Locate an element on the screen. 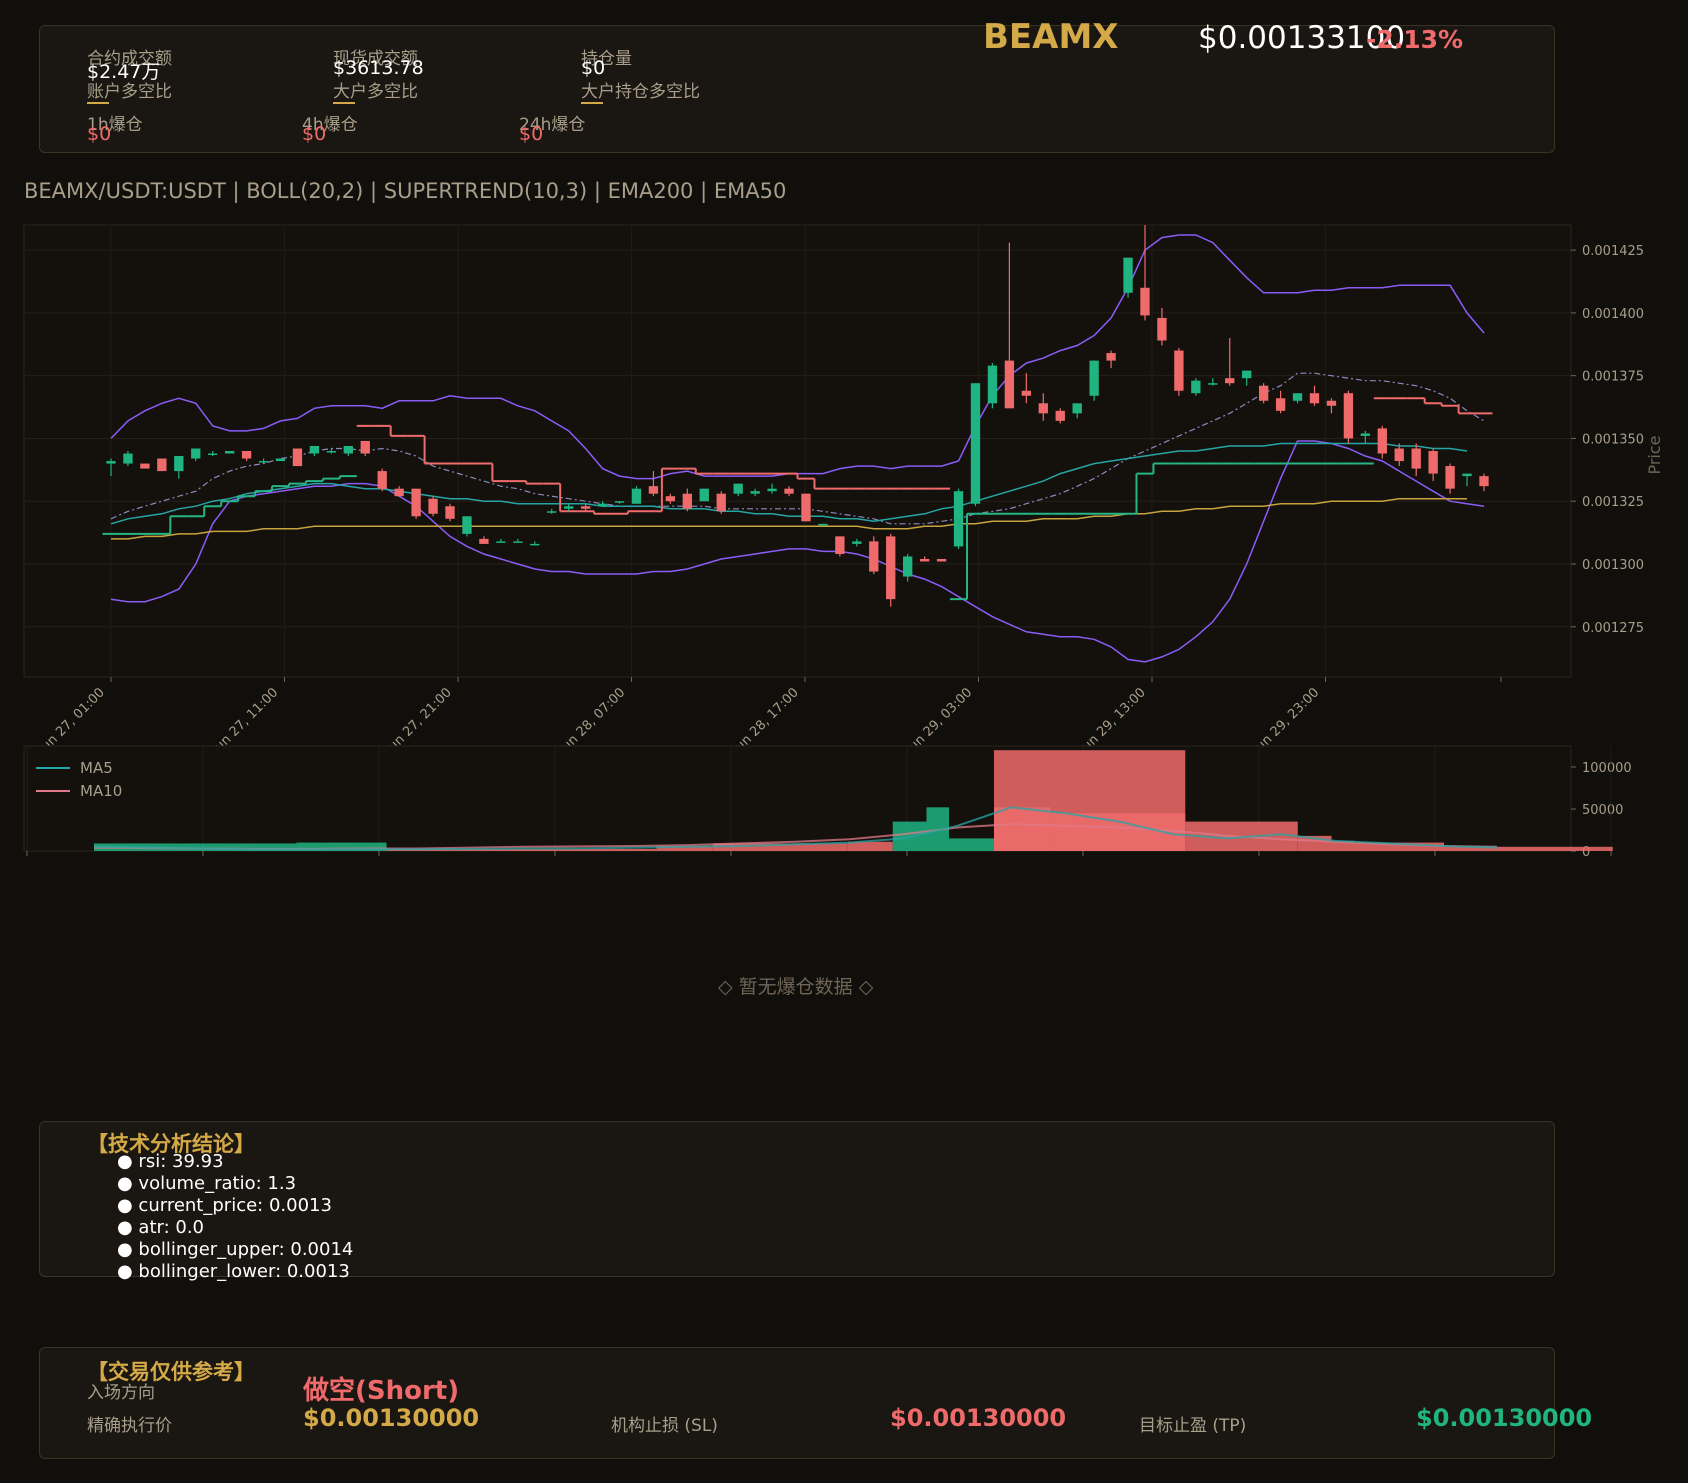 The height and width of the screenshot is (1483, 1688). y-axis-label: Price is located at coordinates (1654, 454).